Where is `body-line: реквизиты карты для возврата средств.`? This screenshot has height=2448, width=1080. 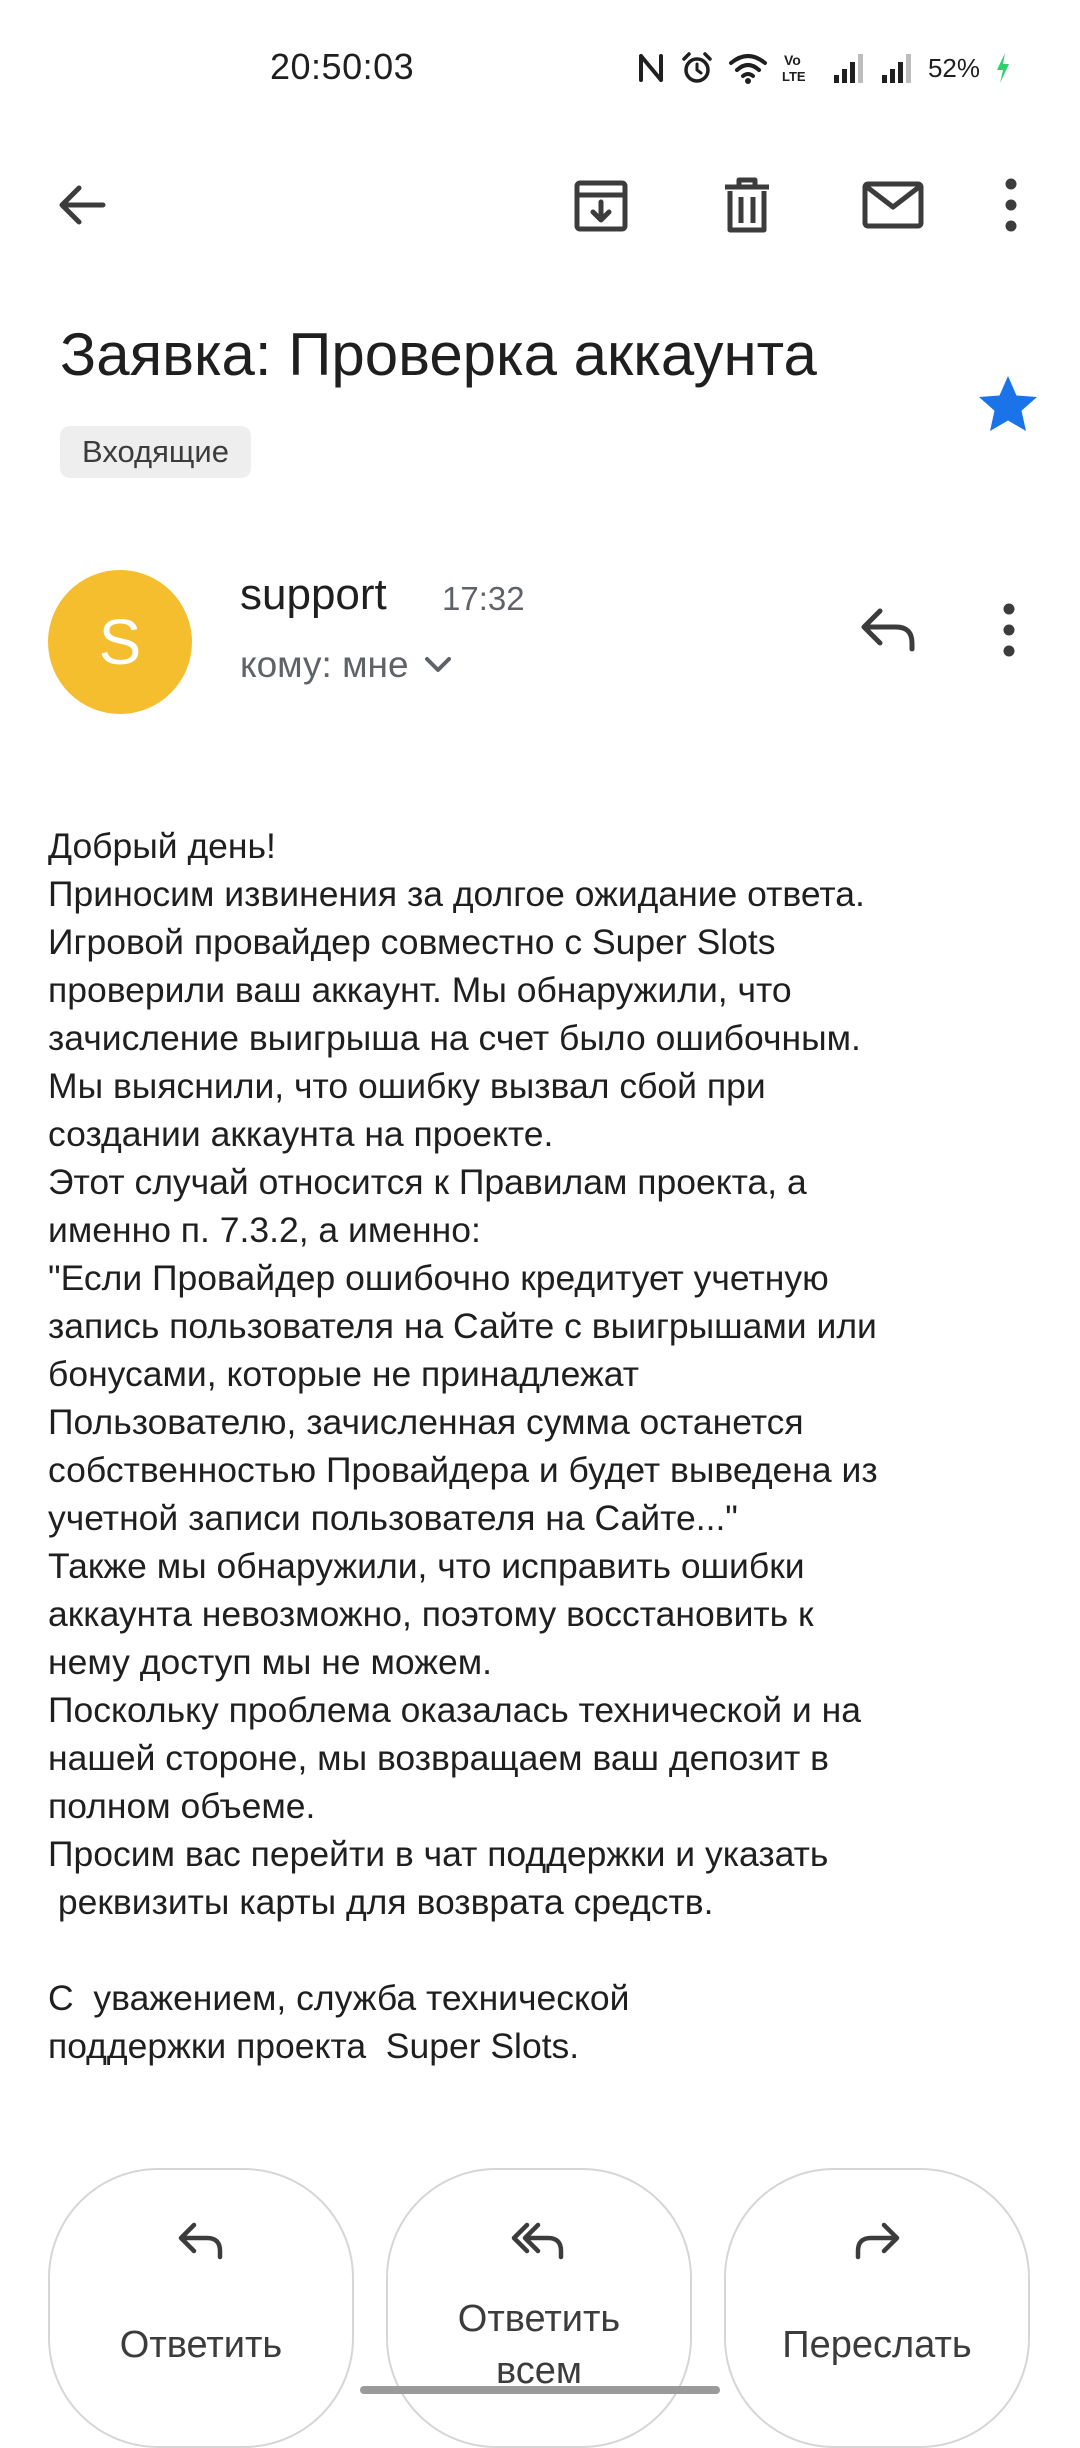 body-line: реквизиты карты для возврата средств. is located at coordinates (381, 1902).